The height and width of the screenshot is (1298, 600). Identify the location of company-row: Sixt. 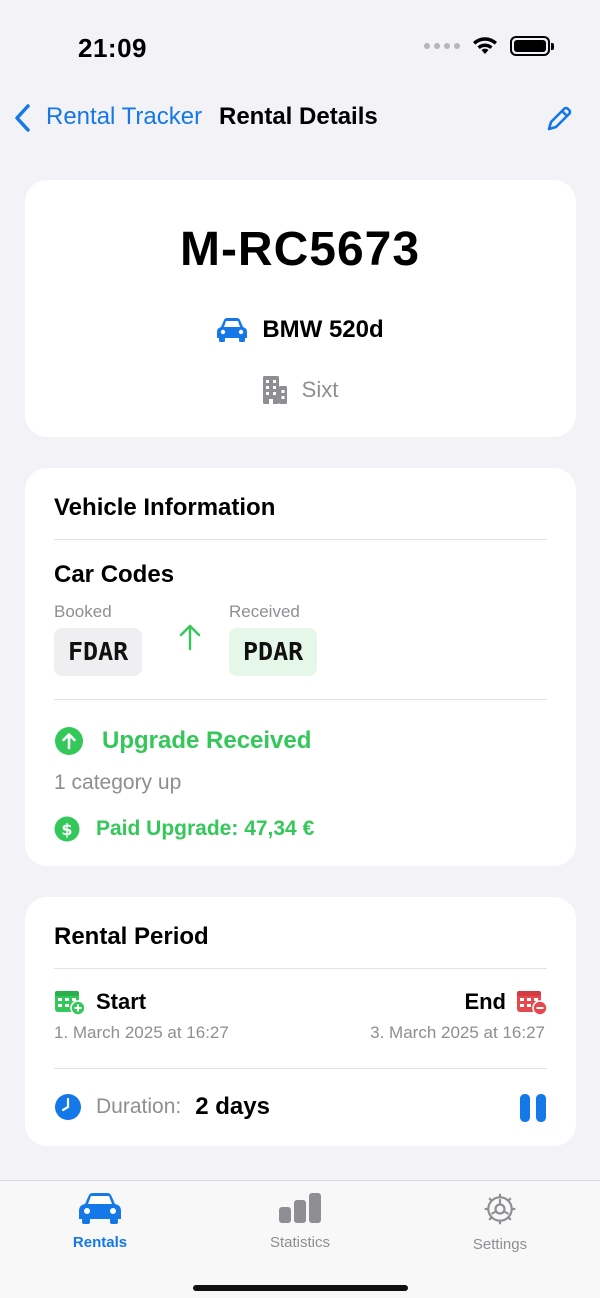
(300, 390).